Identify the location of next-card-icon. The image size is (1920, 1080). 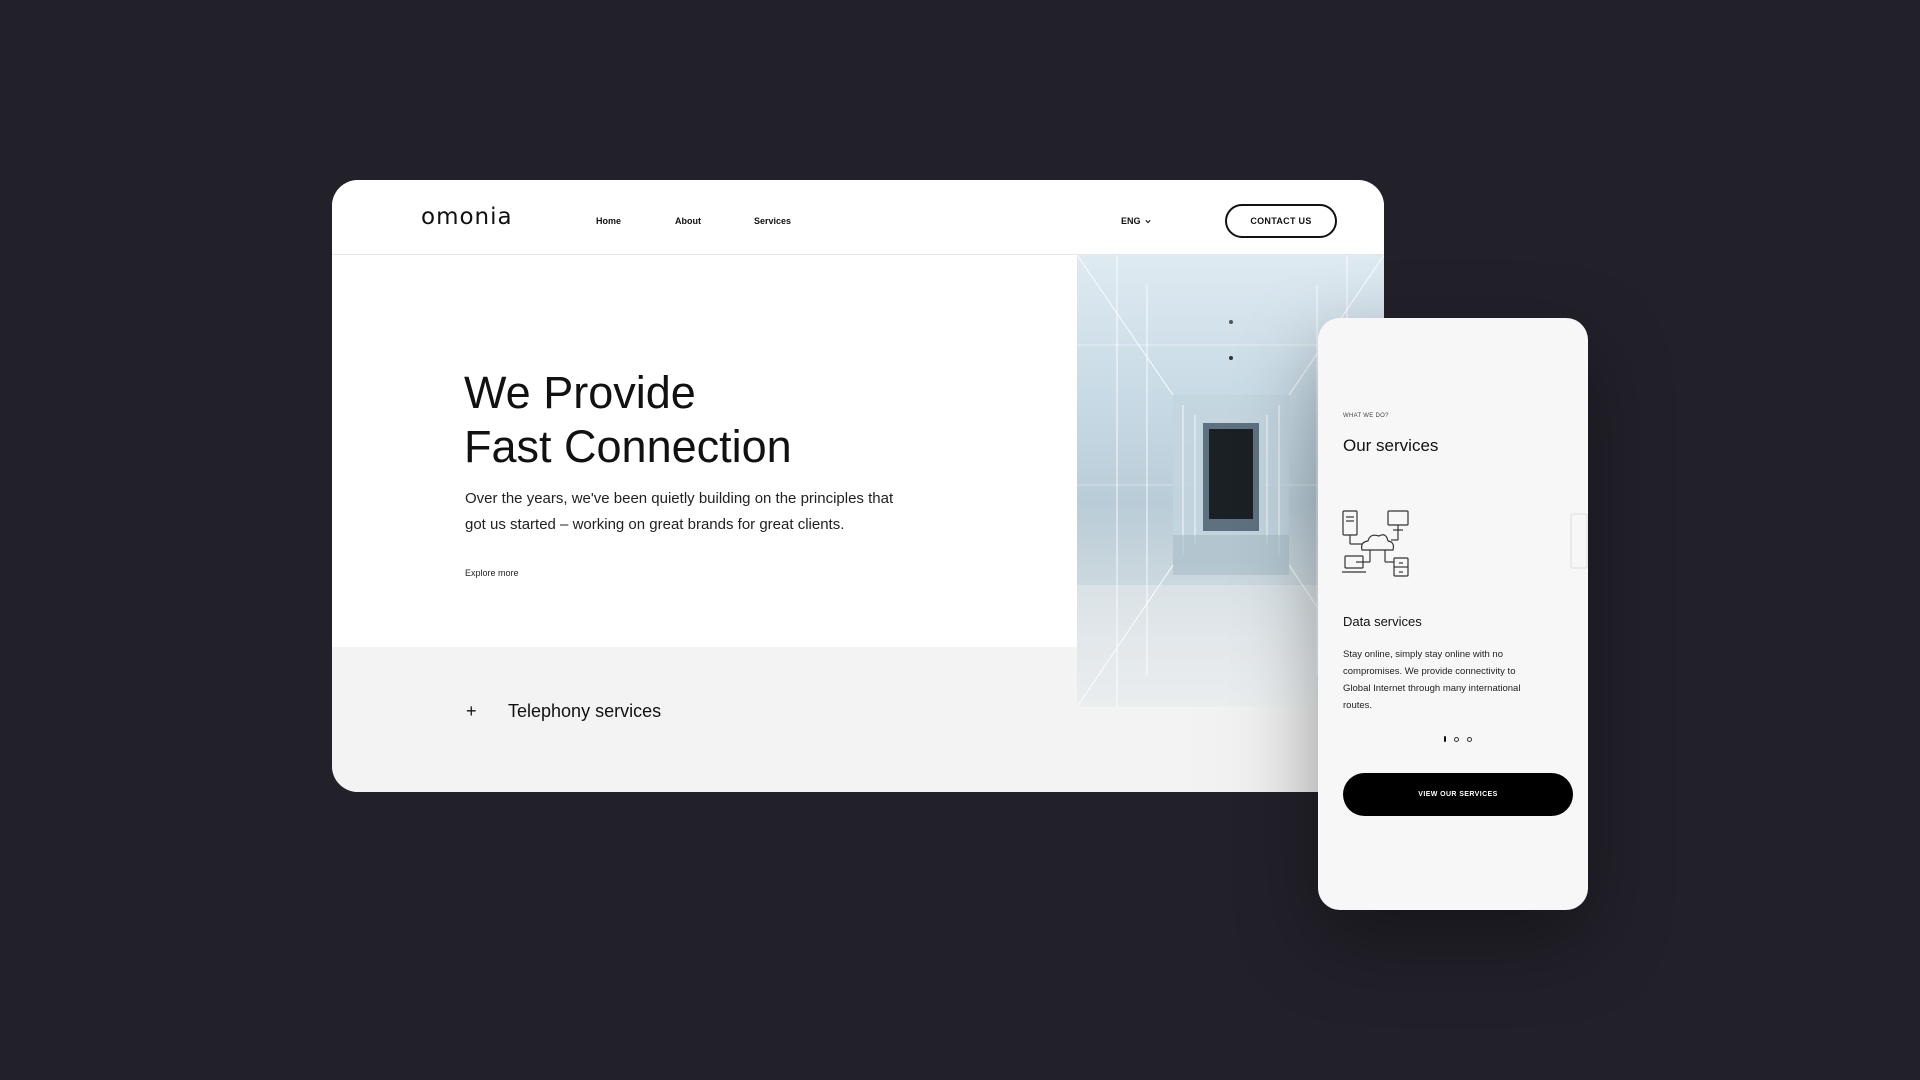
(1579, 541).